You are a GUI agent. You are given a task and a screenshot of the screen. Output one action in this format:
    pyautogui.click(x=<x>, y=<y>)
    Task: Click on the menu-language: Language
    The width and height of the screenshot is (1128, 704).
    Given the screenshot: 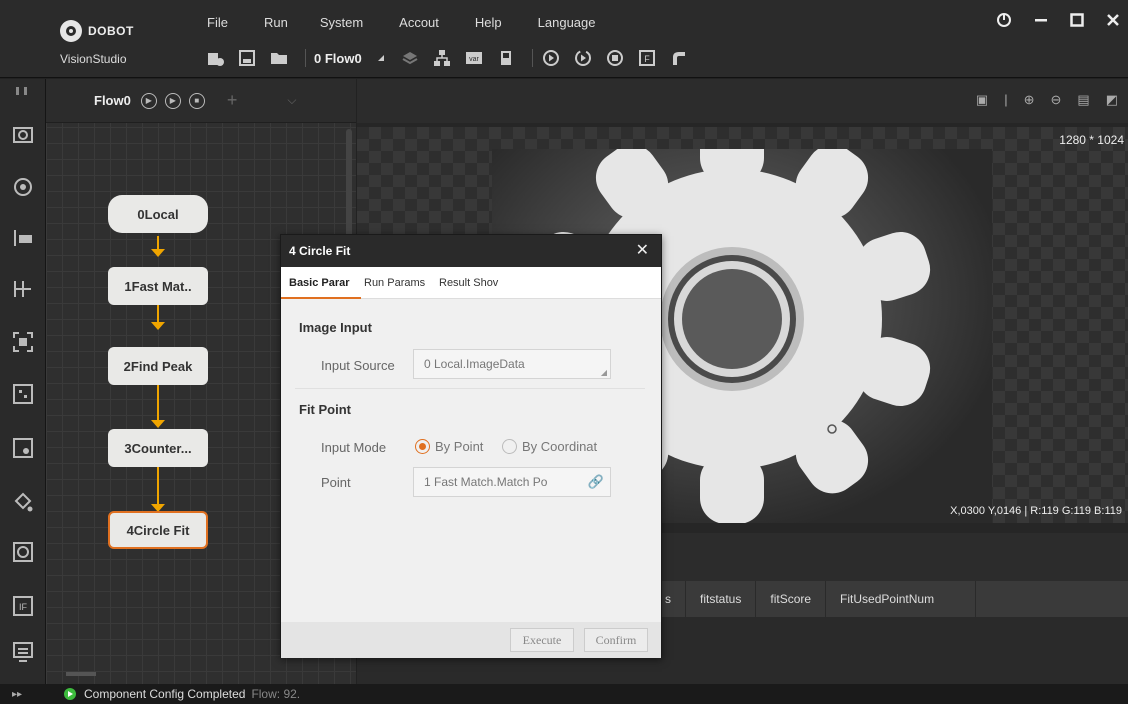 What is the action you would take?
    pyautogui.click(x=567, y=22)
    